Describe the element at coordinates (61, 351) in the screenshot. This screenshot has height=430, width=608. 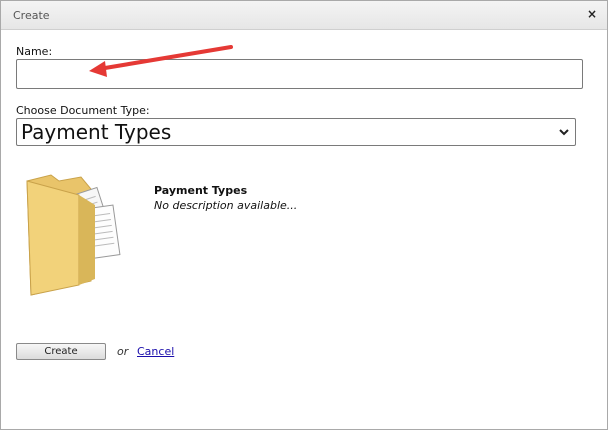
I see `create-button: Create` at that location.